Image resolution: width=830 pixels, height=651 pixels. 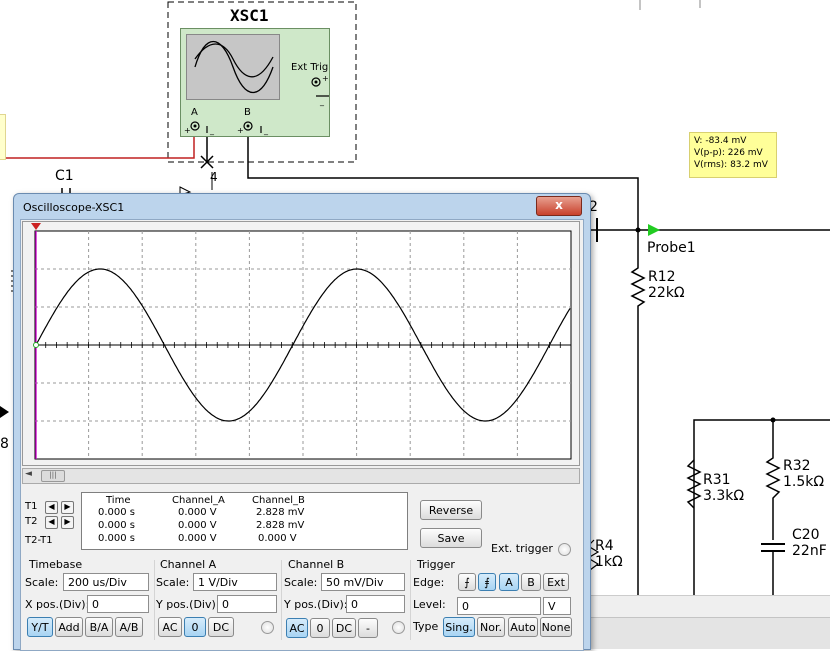 What do you see at coordinates (235, 582) in the screenshot?
I see `channel-a-scale-field: 1 V/Div` at bounding box center [235, 582].